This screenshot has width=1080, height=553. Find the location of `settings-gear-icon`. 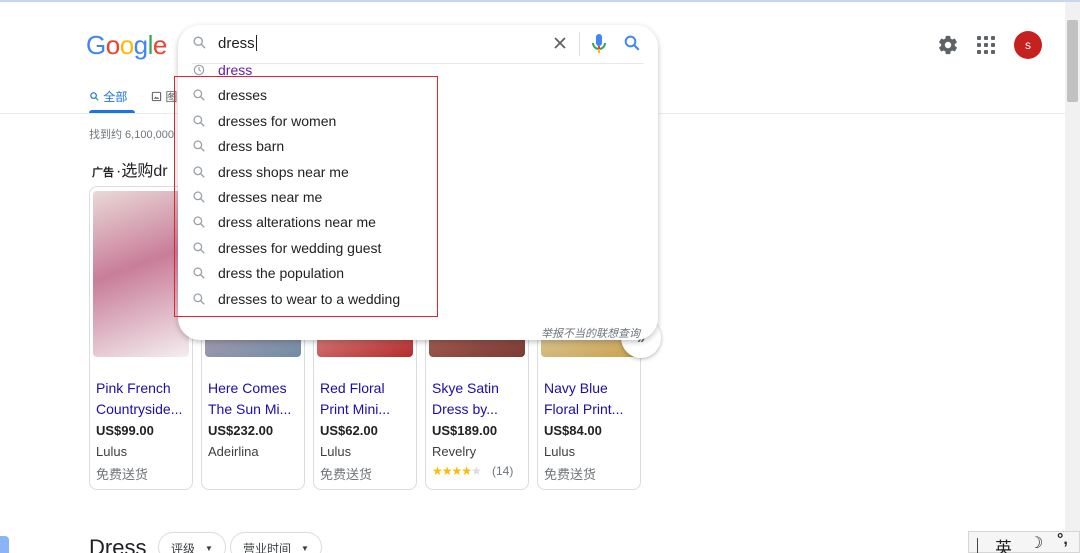

settings-gear-icon is located at coordinates (948, 45).